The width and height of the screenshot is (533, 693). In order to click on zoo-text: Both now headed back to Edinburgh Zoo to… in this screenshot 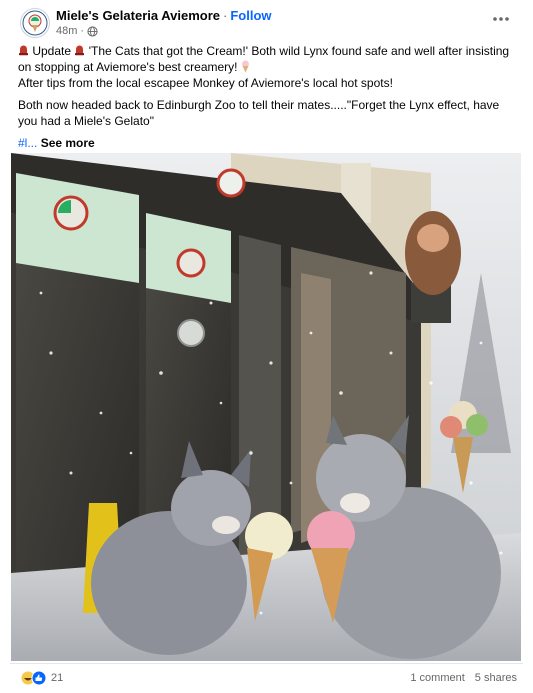, I will do `click(259, 113)`.